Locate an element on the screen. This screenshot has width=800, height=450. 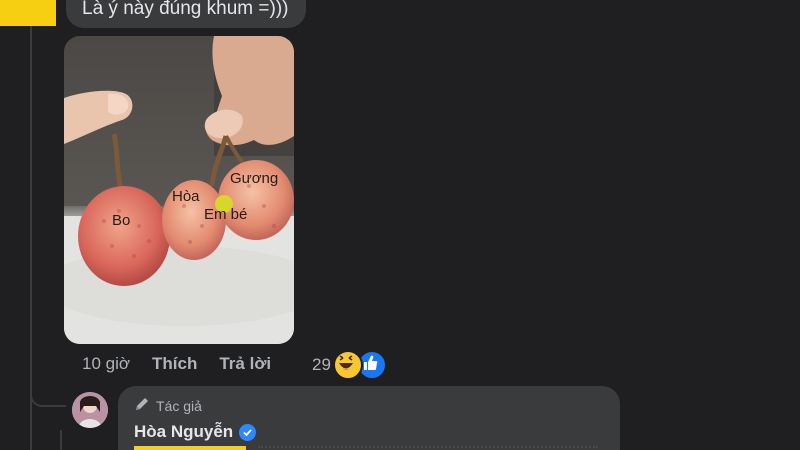
reply-connector-line is located at coordinates (61, 440).